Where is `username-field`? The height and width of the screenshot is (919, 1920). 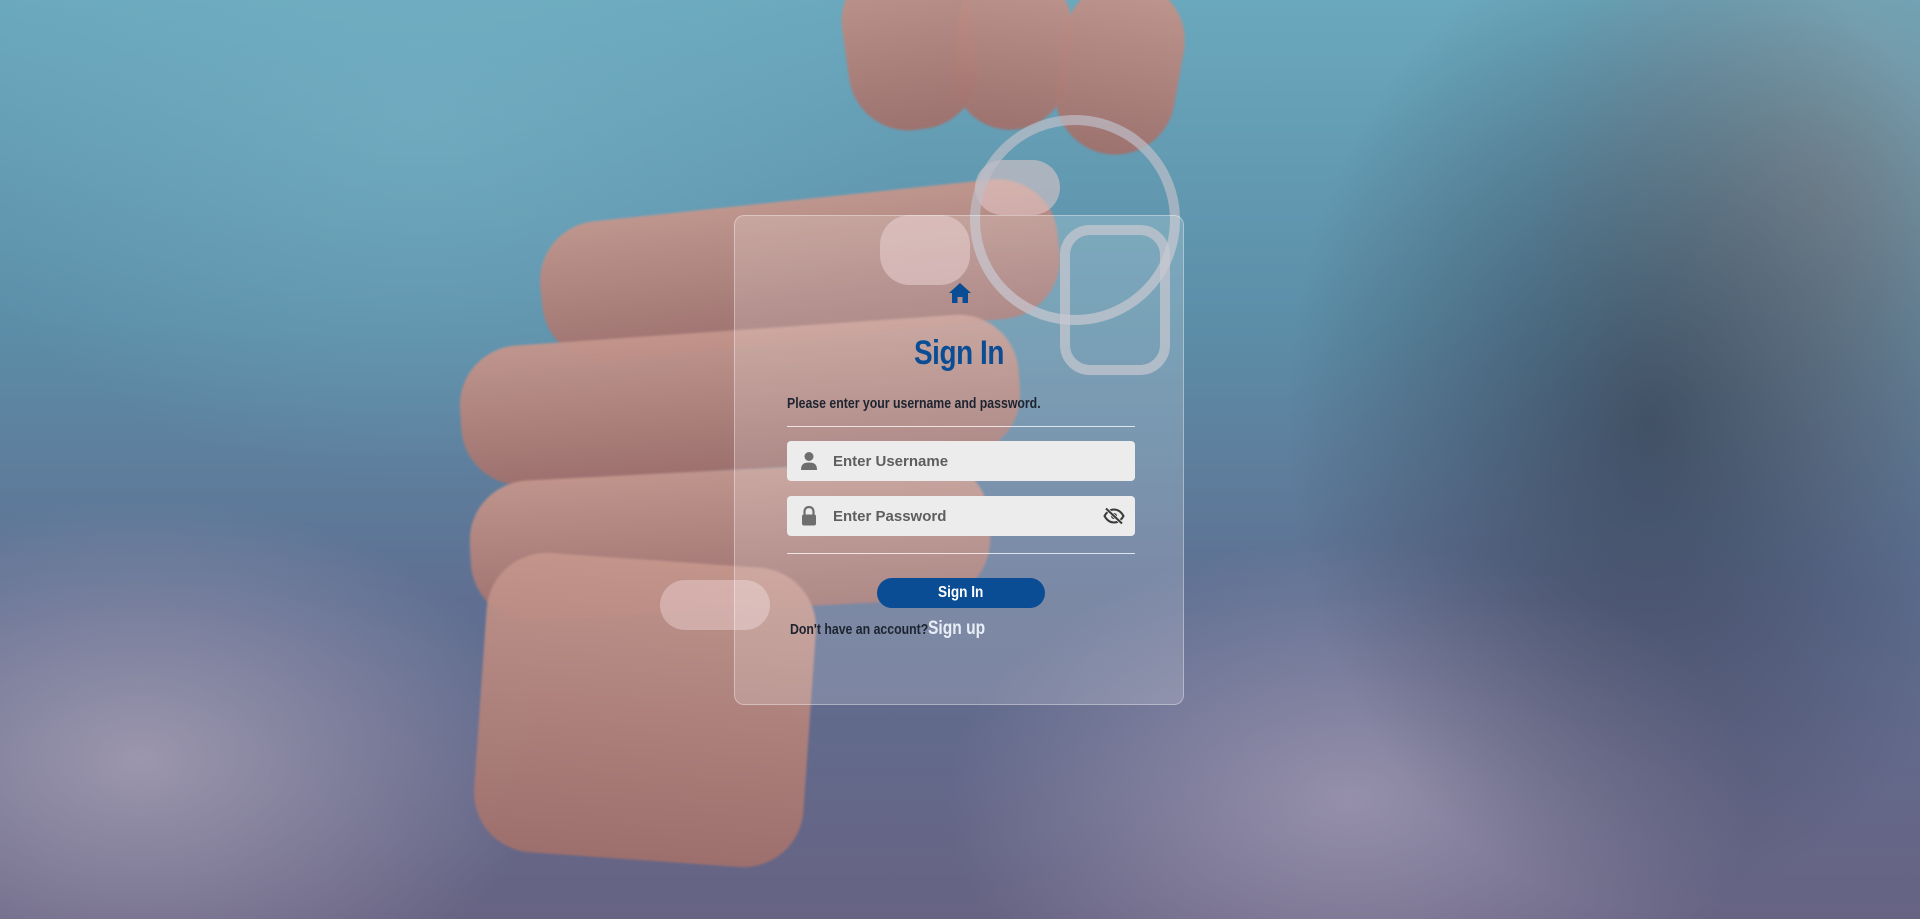
username-field is located at coordinates (961, 461).